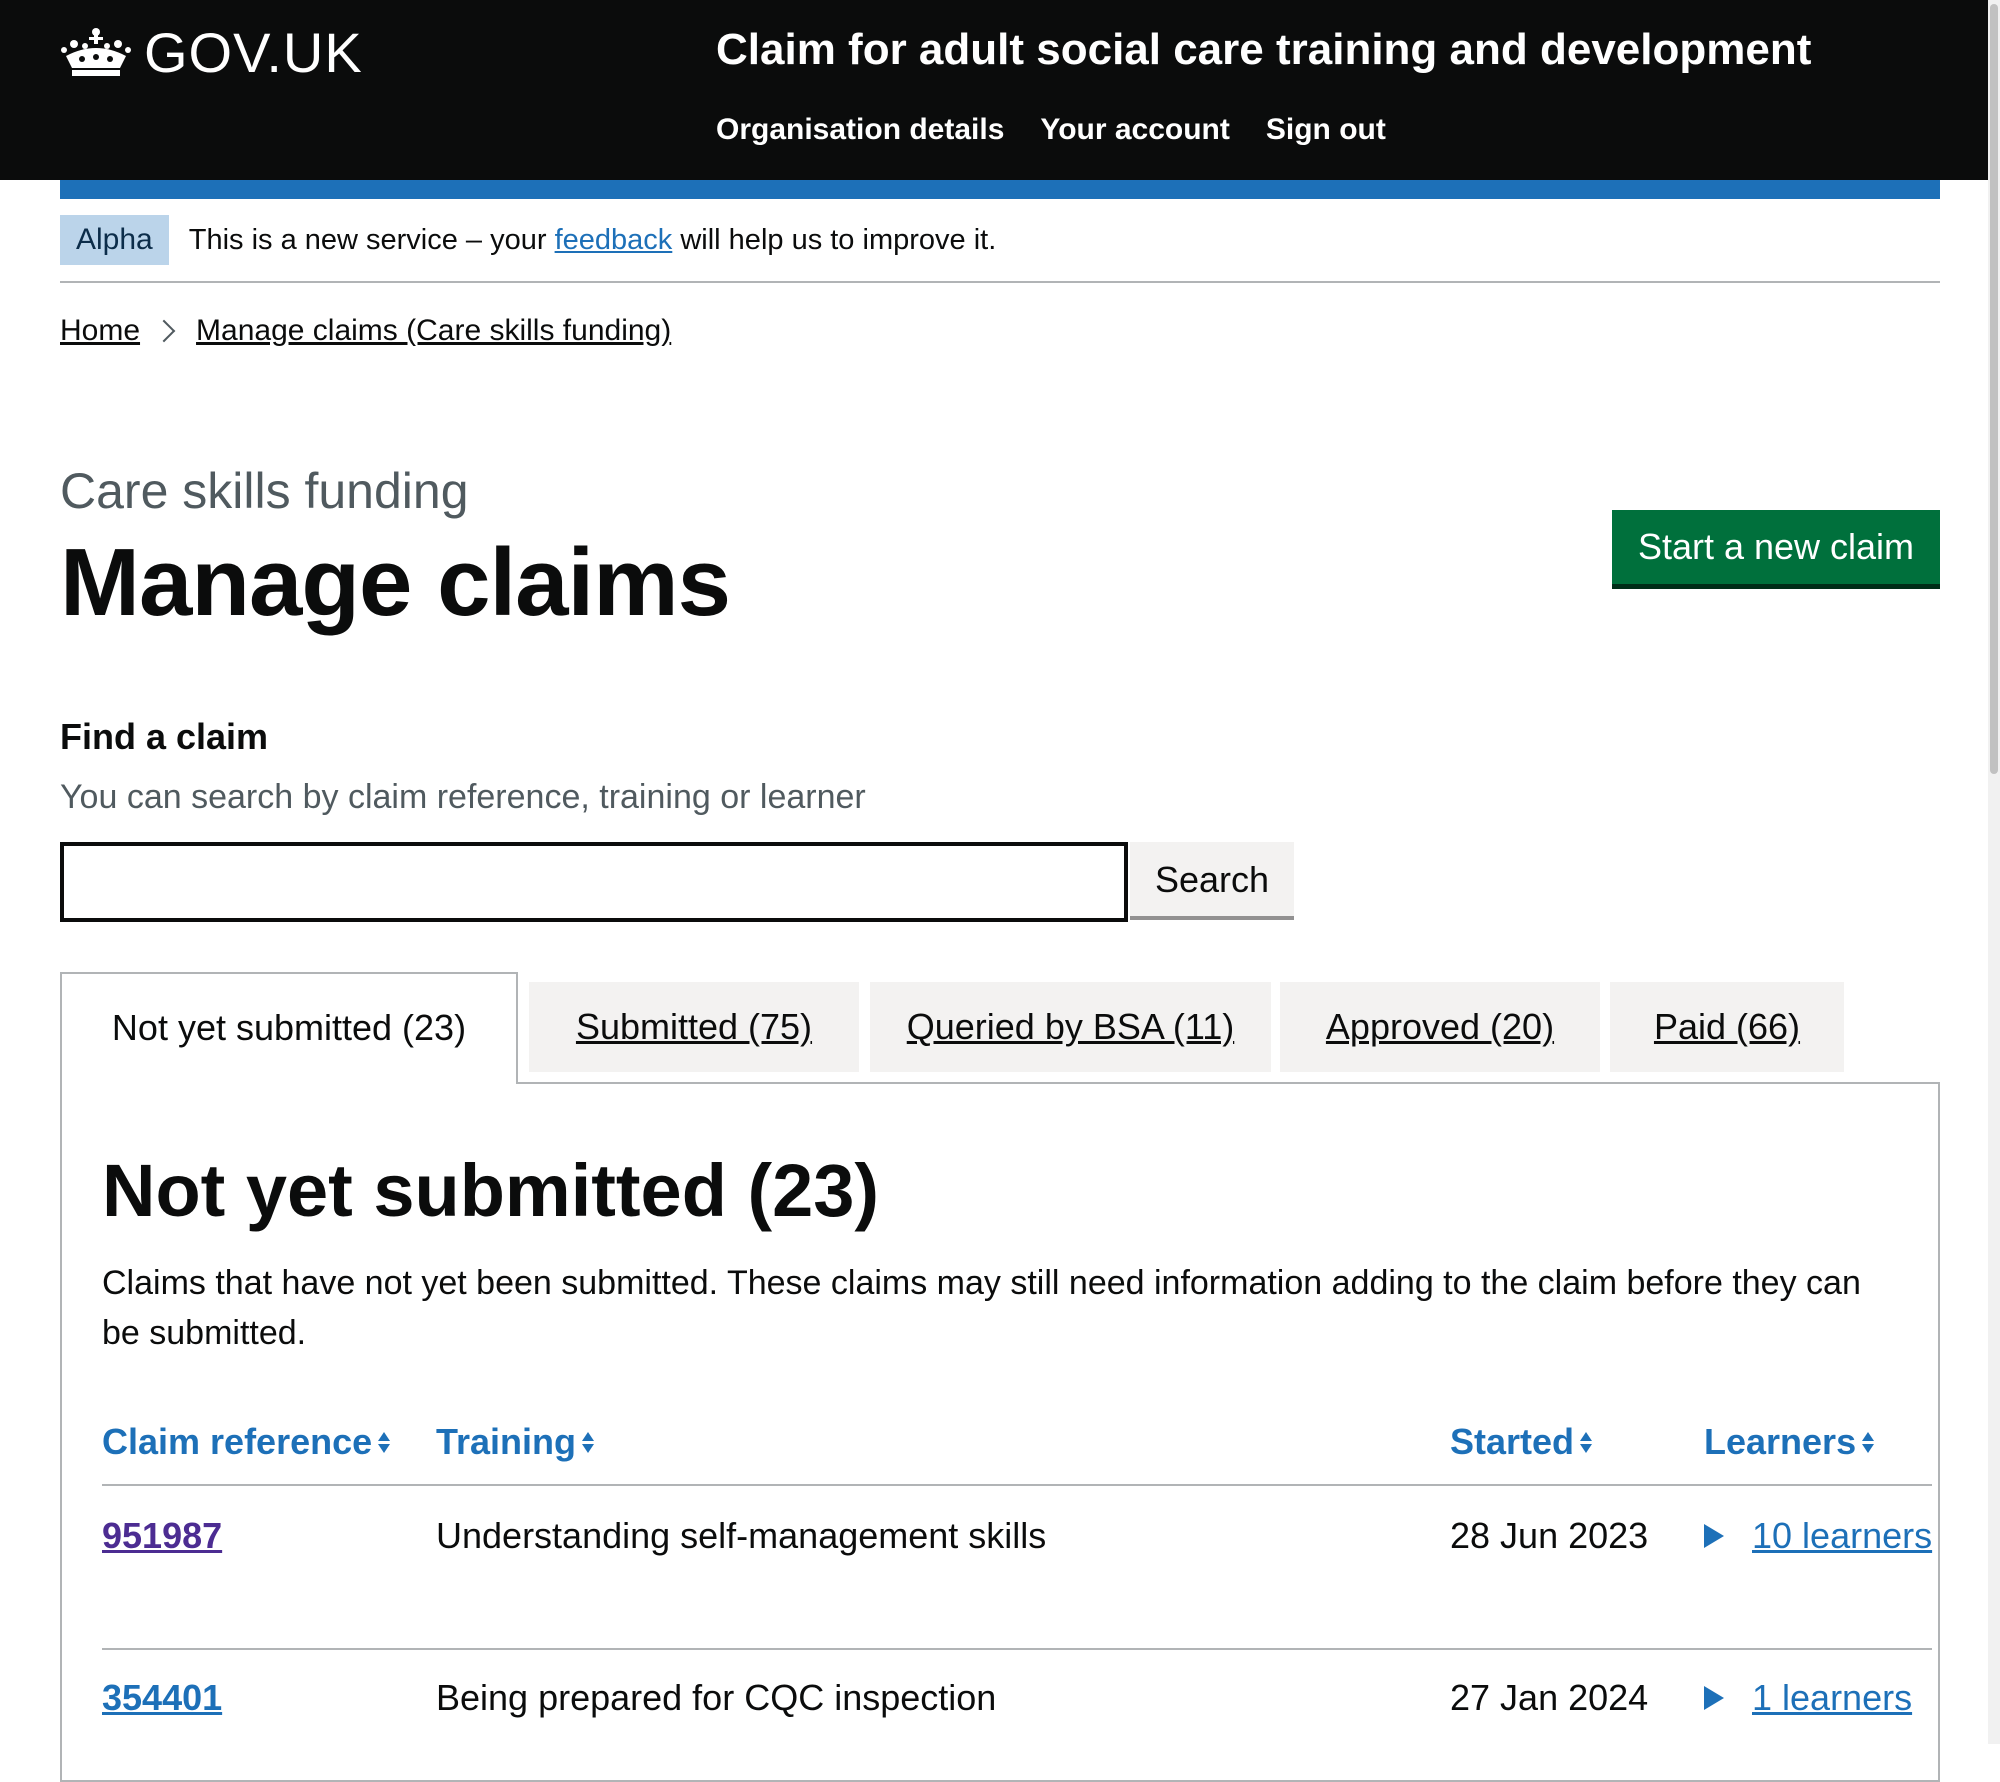  Describe the element at coordinates (491, 1190) in the screenshot. I see `panel-heading: Not yet submitted (23)` at that location.